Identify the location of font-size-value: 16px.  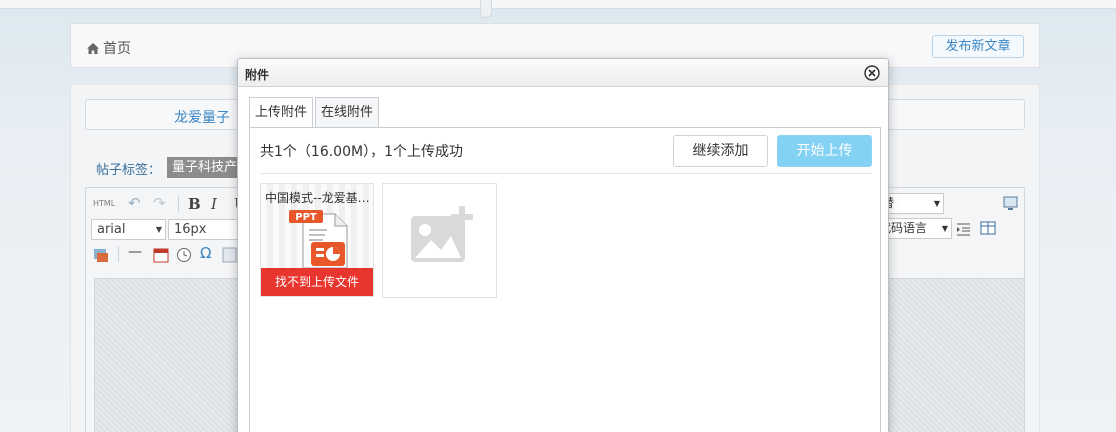
(190, 229).